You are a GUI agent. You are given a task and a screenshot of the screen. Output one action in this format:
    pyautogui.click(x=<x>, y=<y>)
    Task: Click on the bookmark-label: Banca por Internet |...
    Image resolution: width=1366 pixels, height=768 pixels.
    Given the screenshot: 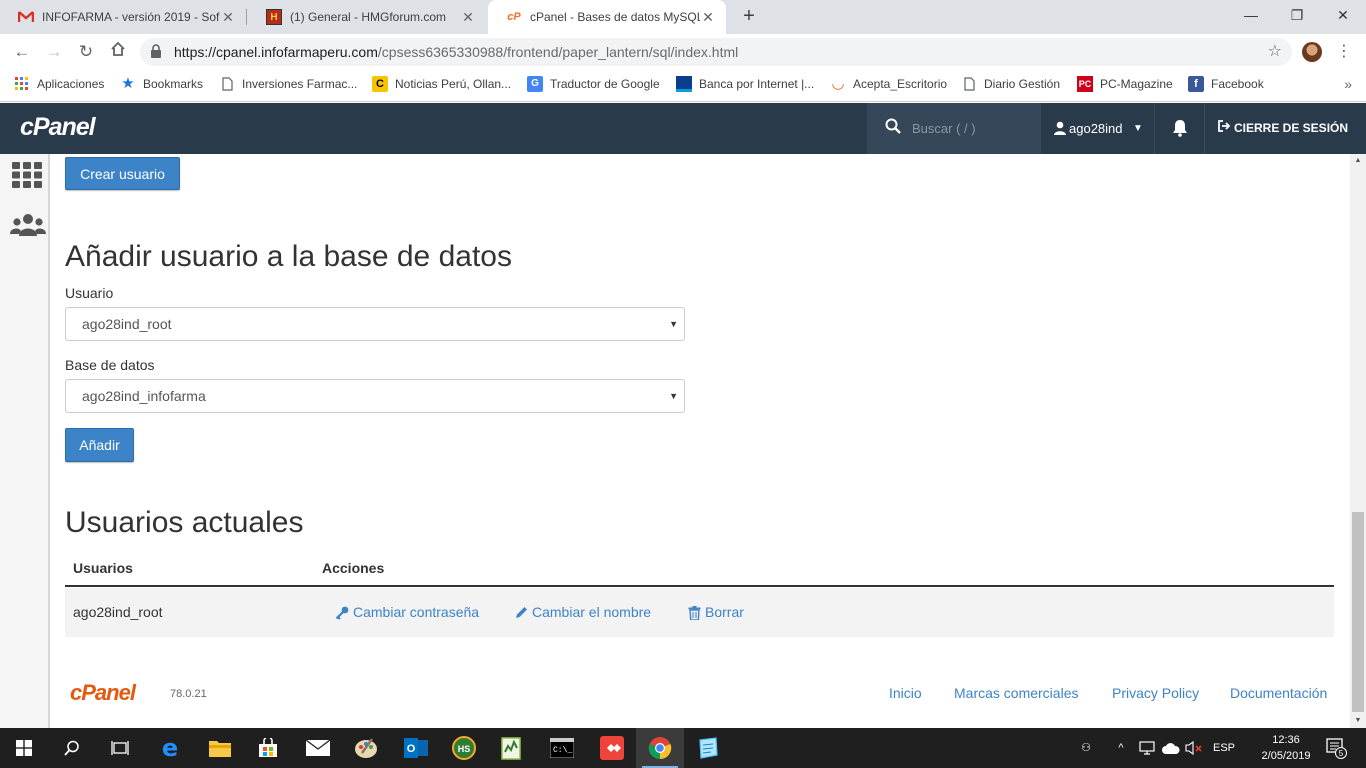 What is the action you would take?
    pyautogui.click(x=757, y=84)
    